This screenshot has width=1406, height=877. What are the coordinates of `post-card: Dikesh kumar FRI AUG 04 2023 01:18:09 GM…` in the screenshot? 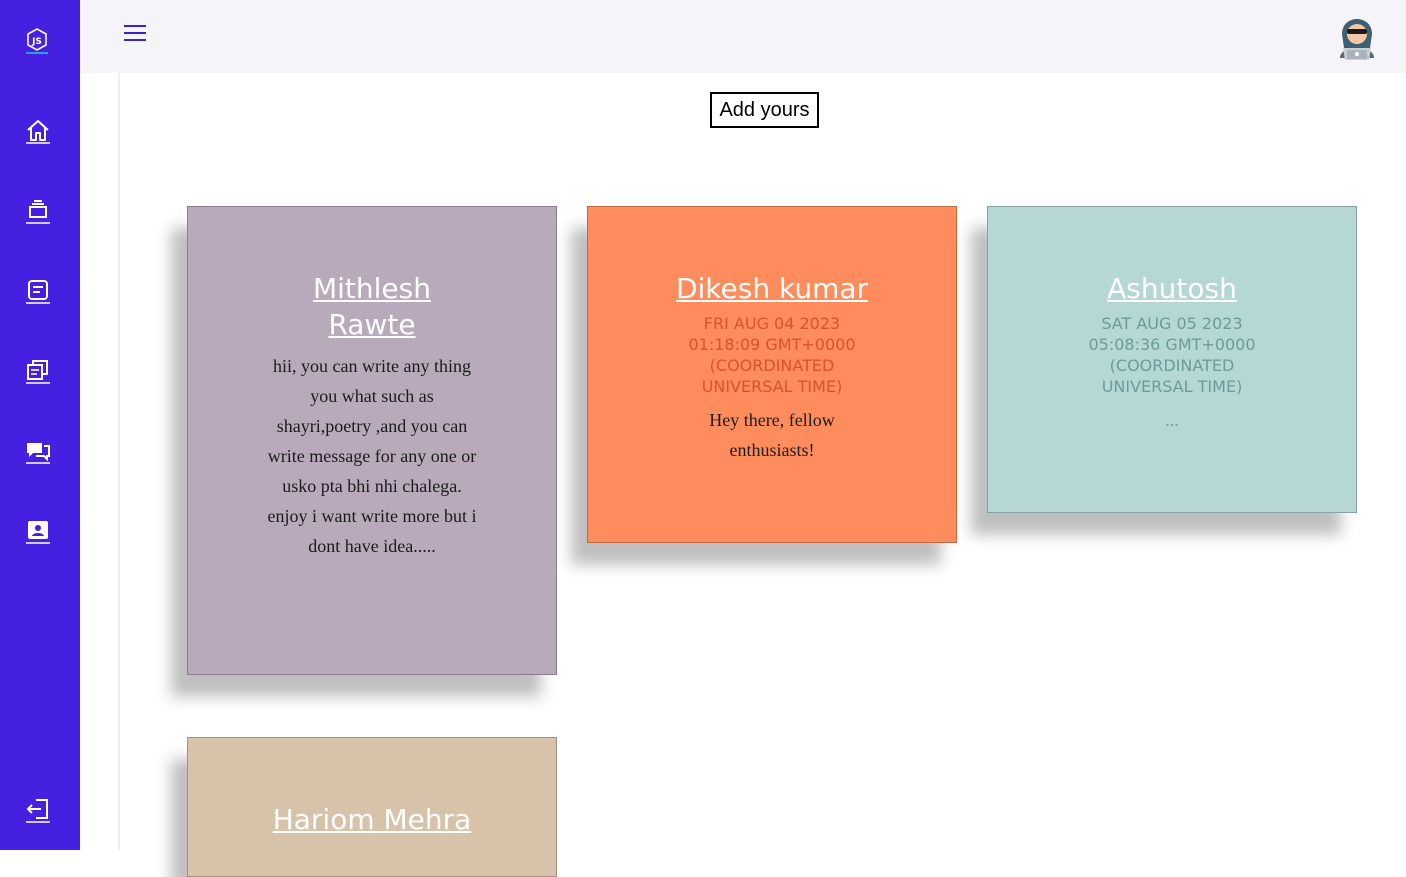 It's located at (772, 374).